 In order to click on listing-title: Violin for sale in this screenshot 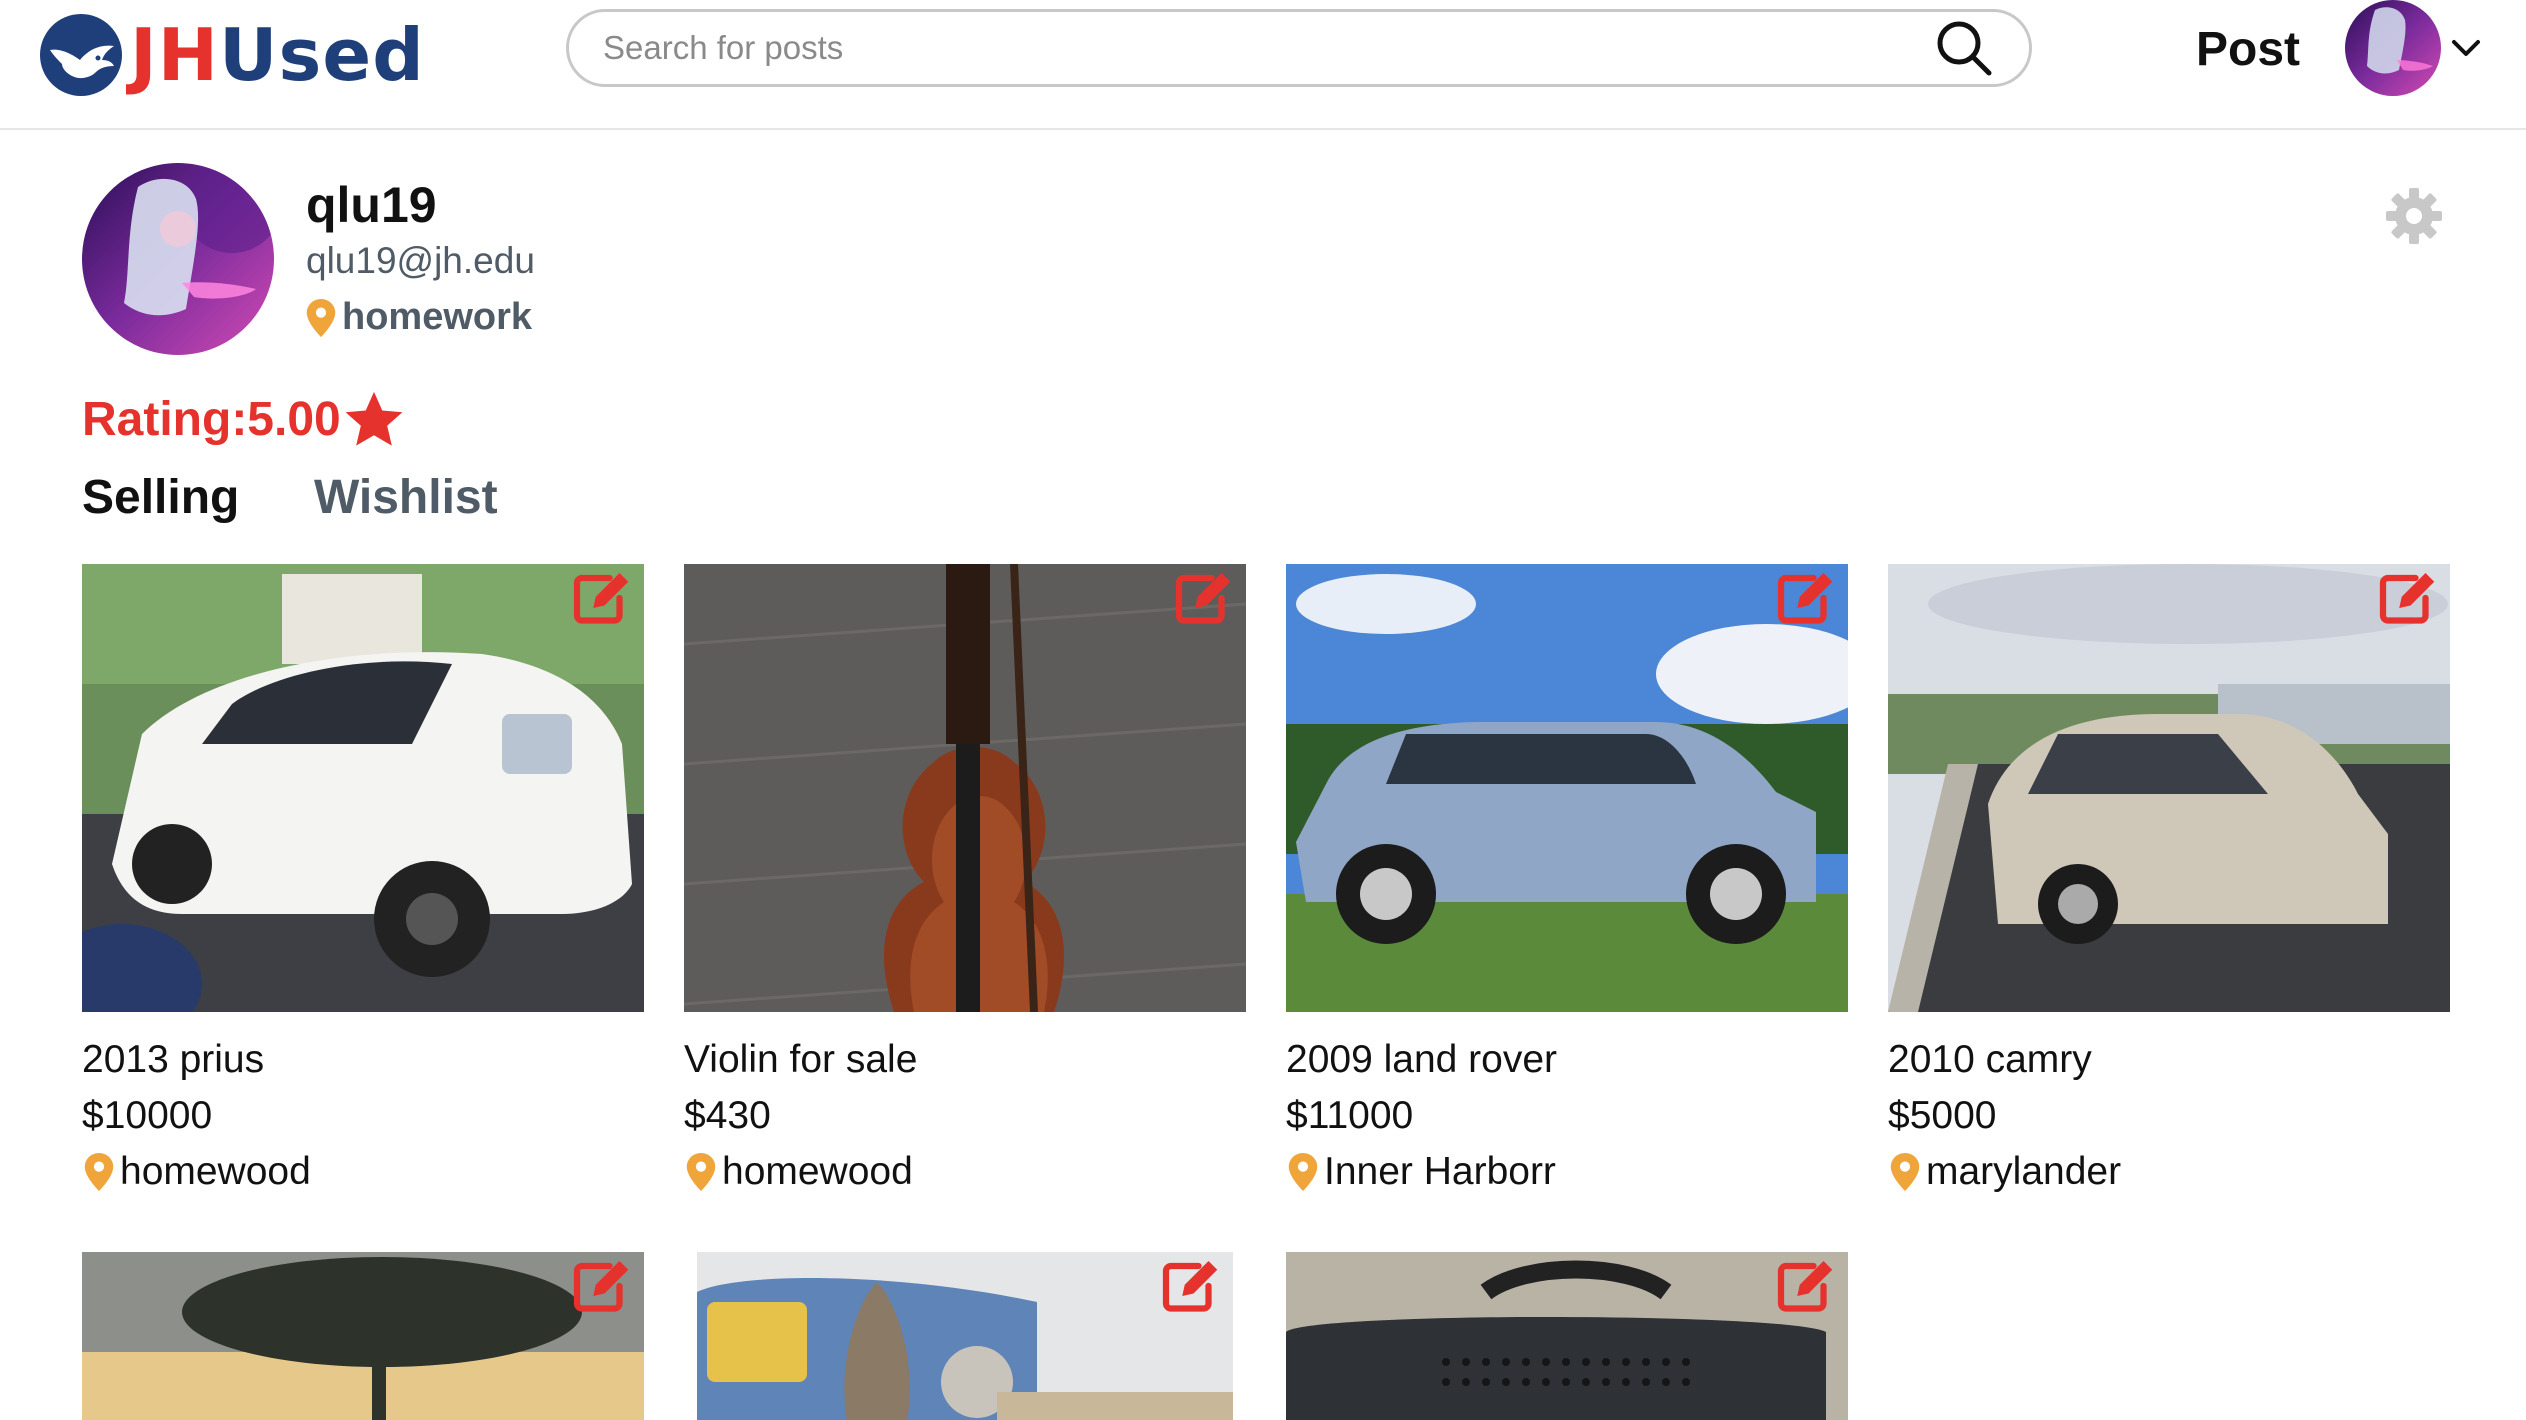, I will do `click(965, 1060)`.